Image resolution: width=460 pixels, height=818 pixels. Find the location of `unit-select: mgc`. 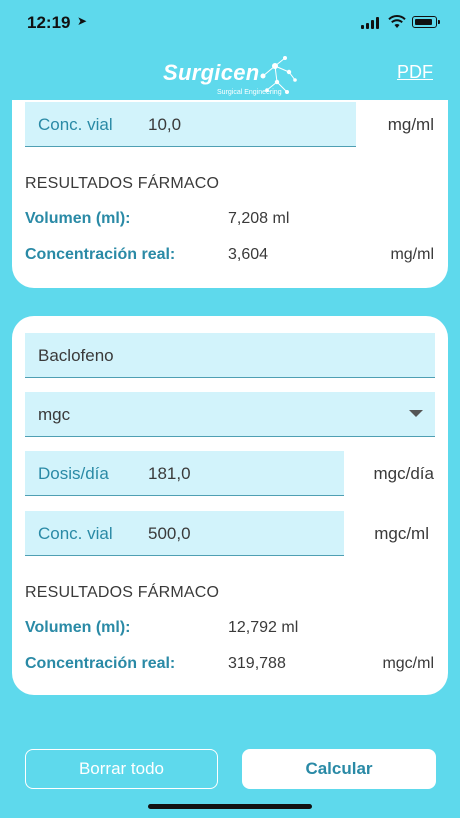

unit-select: mgc is located at coordinates (230, 414).